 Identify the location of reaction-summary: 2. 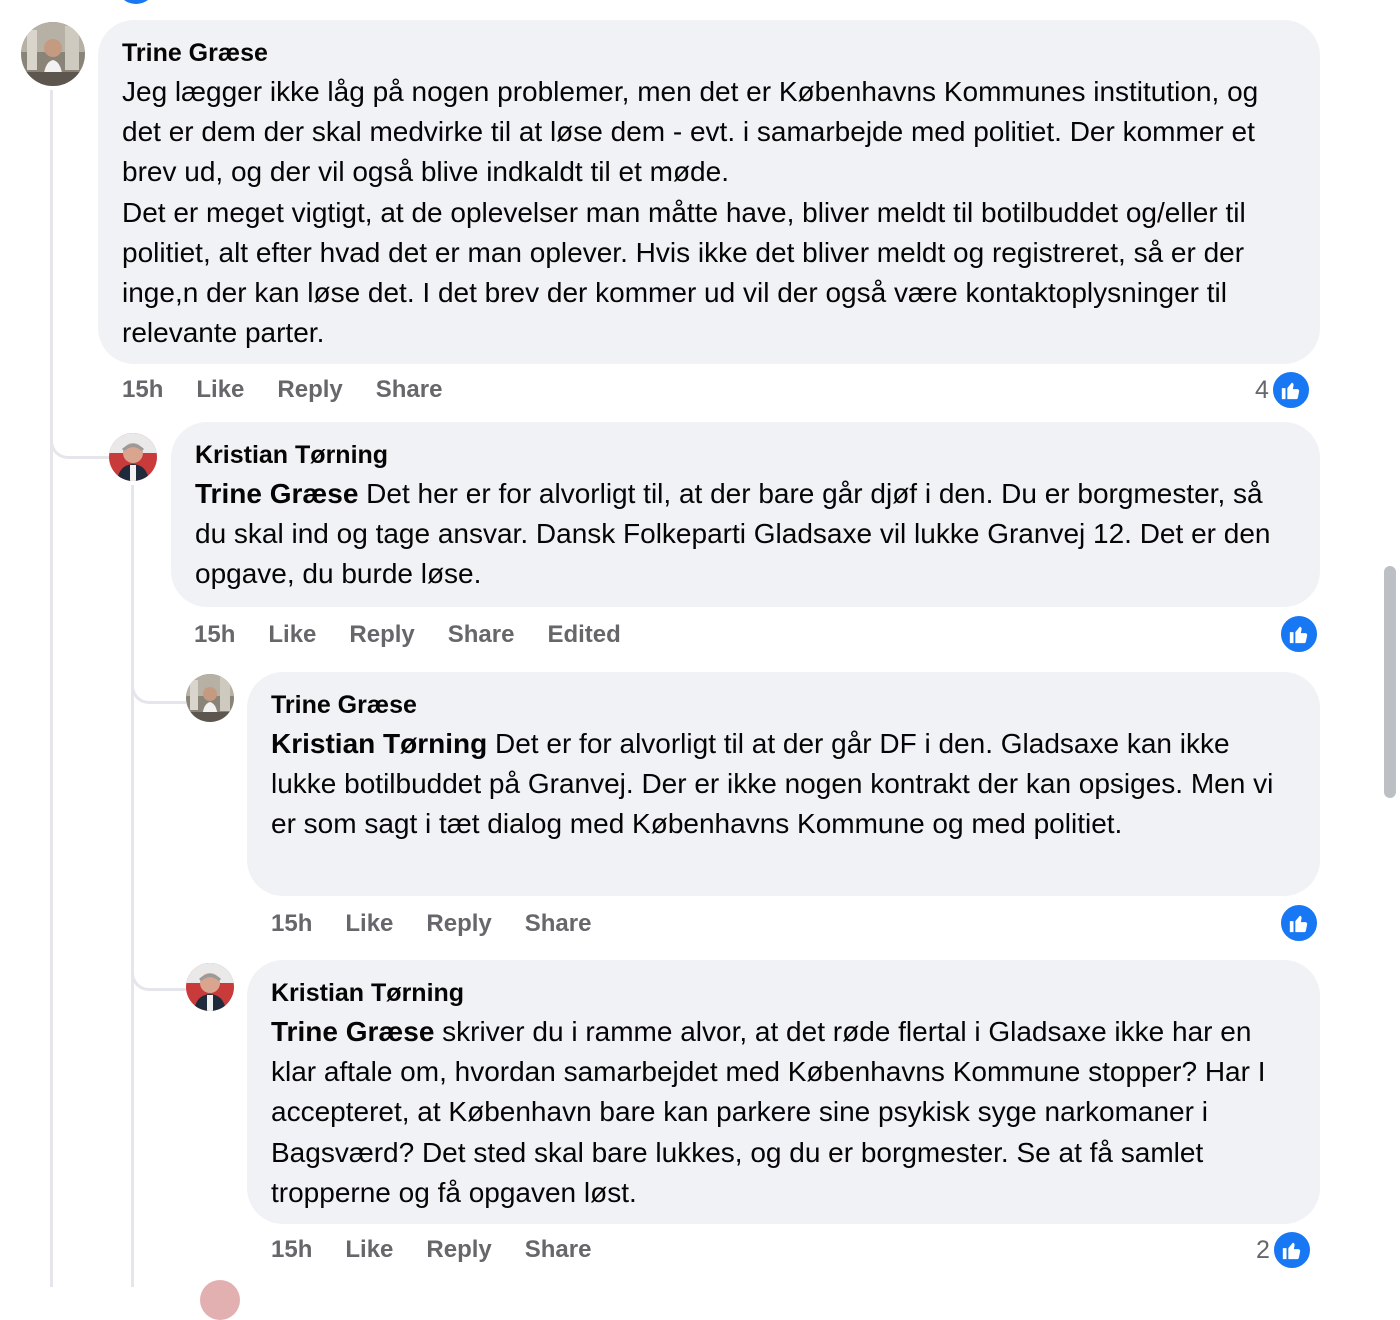
(1284, 1250).